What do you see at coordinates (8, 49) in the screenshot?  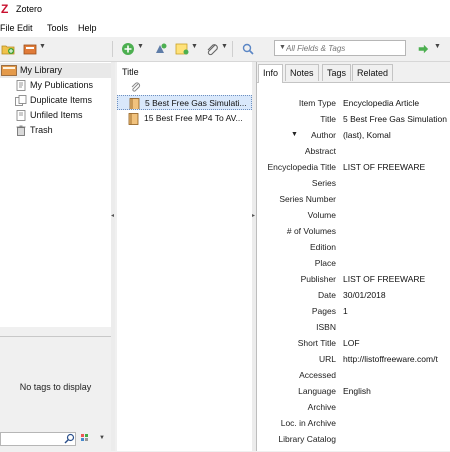 I see `new-collection-icon` at bounding box center [8, 49].